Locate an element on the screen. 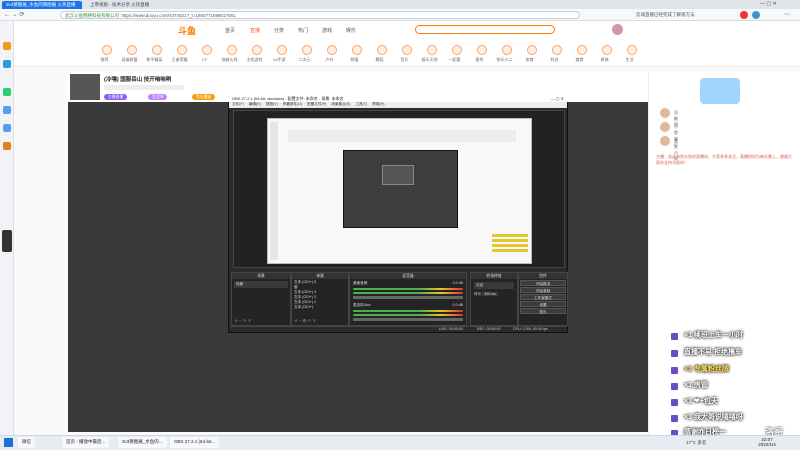 Image resolution: width=800 pixels, height=450 pixels. browser-promo: 恋城直播已经完成了解锁方法 is located at coordinates (665, 15).